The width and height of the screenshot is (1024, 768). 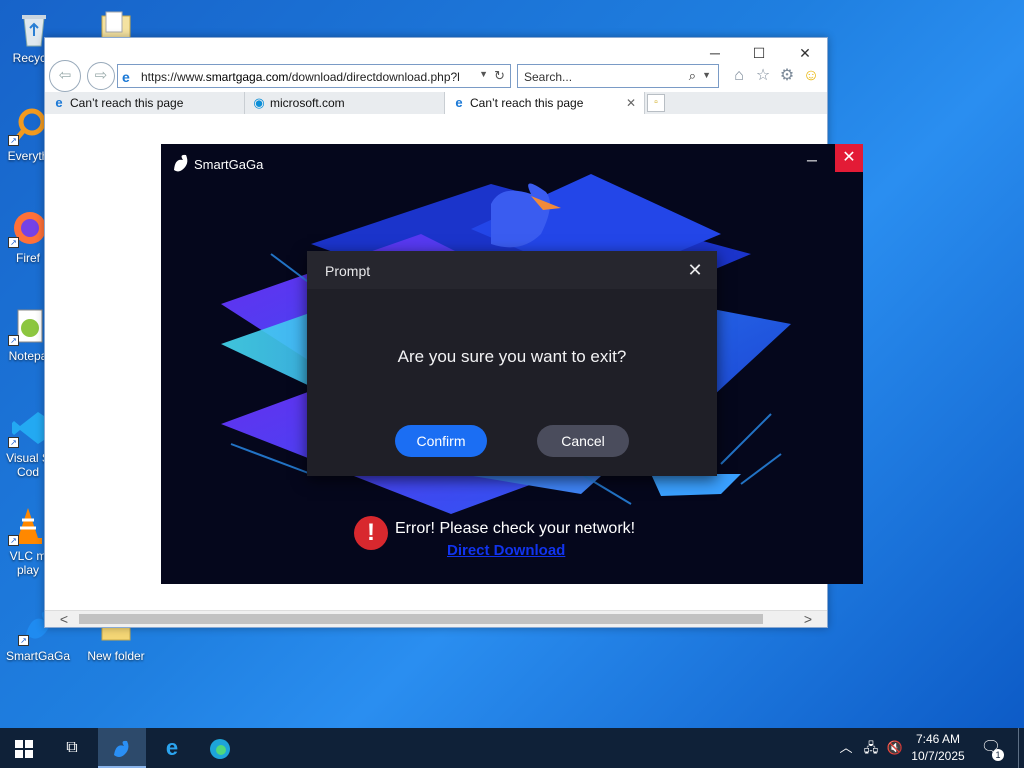 What do you see at coordinates (512, 270) in the screenshot?
I see `prompt-header: Prompt ✕` at bounding box center [512, 270].